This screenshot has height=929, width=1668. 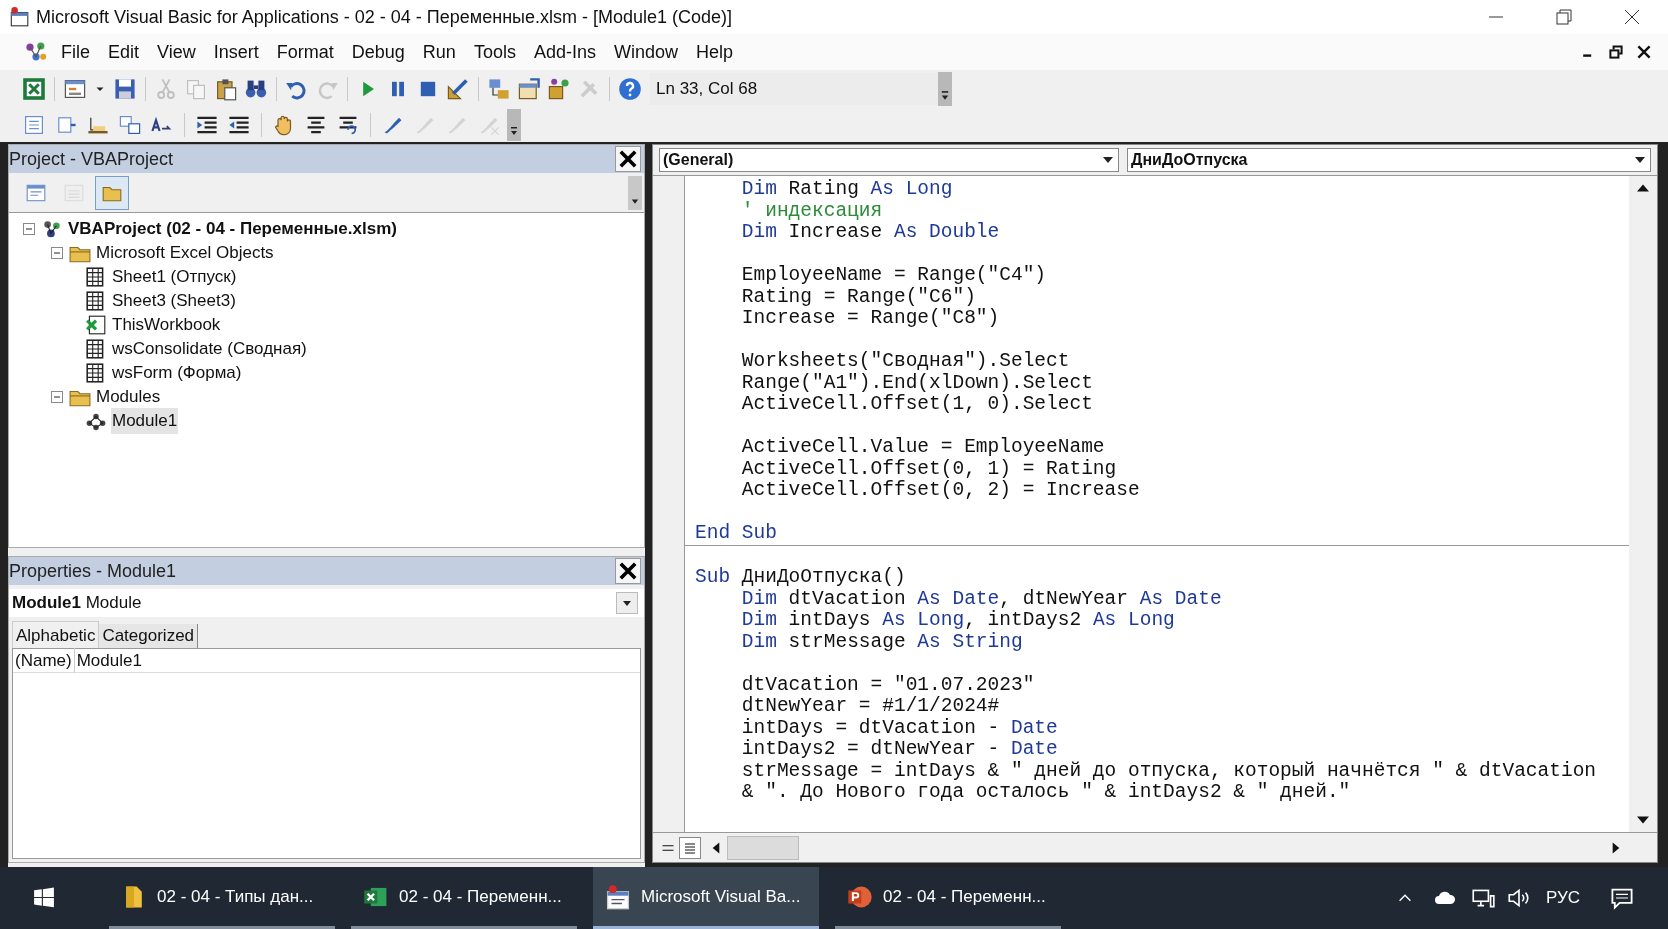 What do you see at coordinates (645, 52) in the screenshot?
I see `menu-item: Window` at bounding box center [645, 52].